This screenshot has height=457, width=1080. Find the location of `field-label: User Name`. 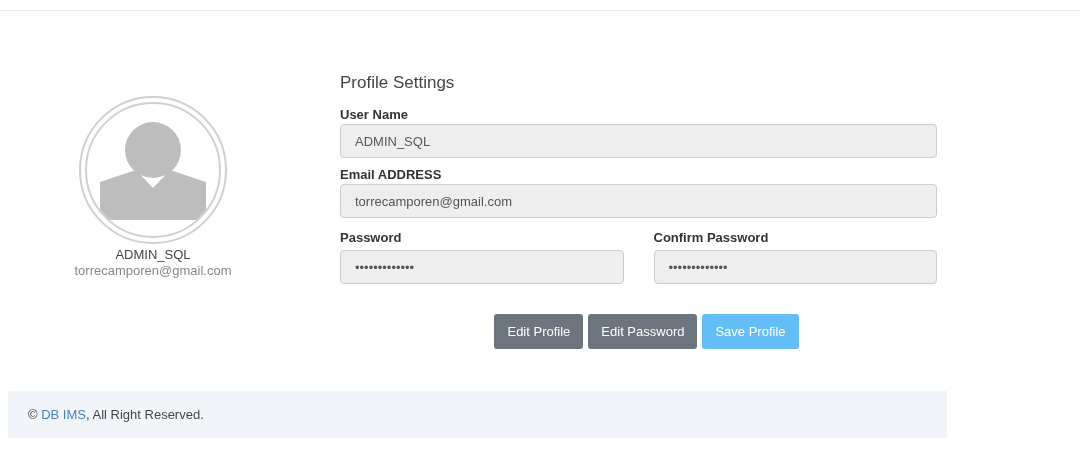

field-label: User Name is located at coordinates (374, 115).